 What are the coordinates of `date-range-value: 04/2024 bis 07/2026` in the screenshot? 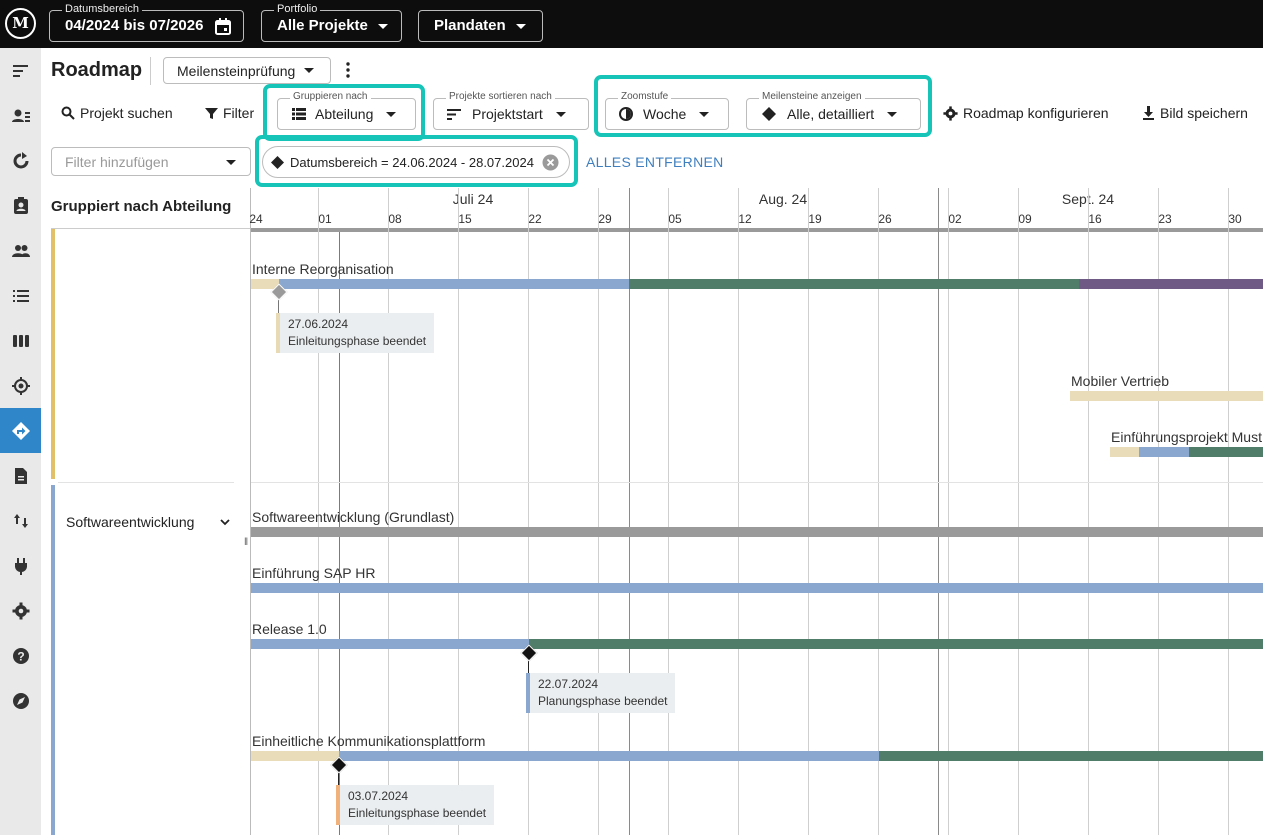 It's located at (134, 25).